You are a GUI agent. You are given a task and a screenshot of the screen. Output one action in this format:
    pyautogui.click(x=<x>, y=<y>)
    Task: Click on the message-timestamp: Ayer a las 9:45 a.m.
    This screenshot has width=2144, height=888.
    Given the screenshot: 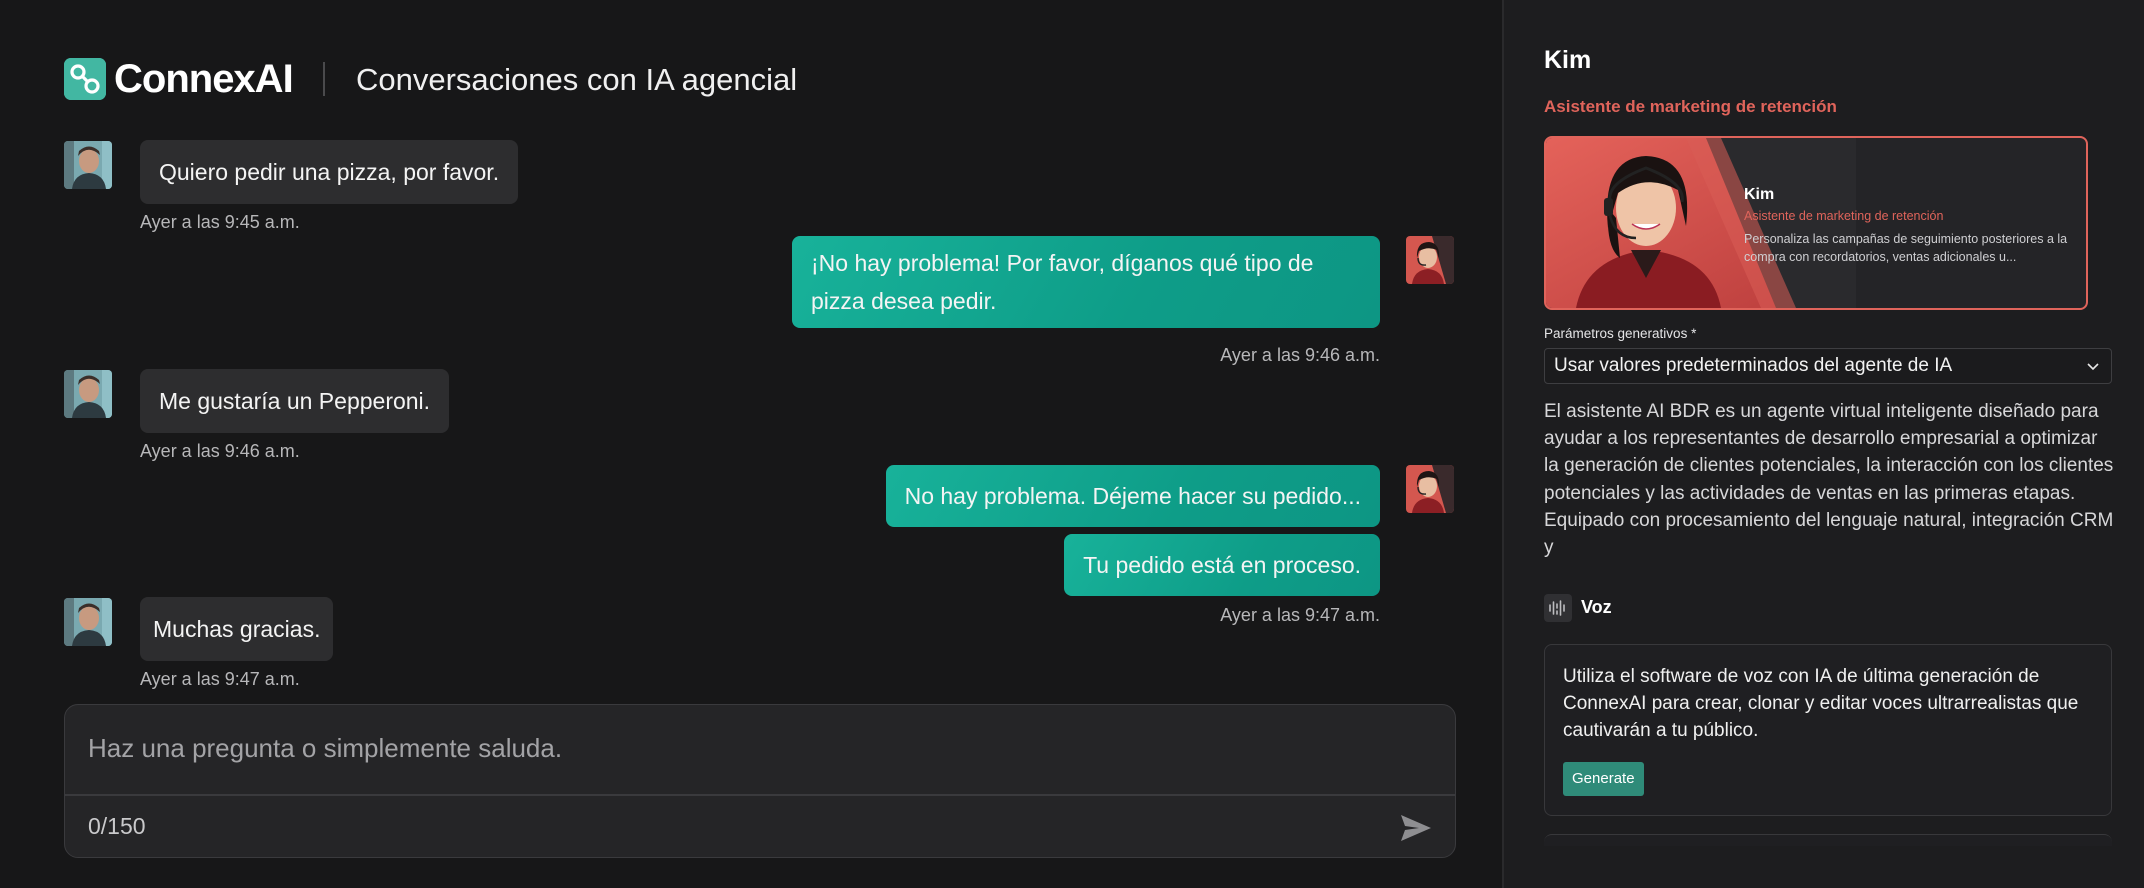 What is the action you would take?
    pyautogui.click(x=220, y=222)
    